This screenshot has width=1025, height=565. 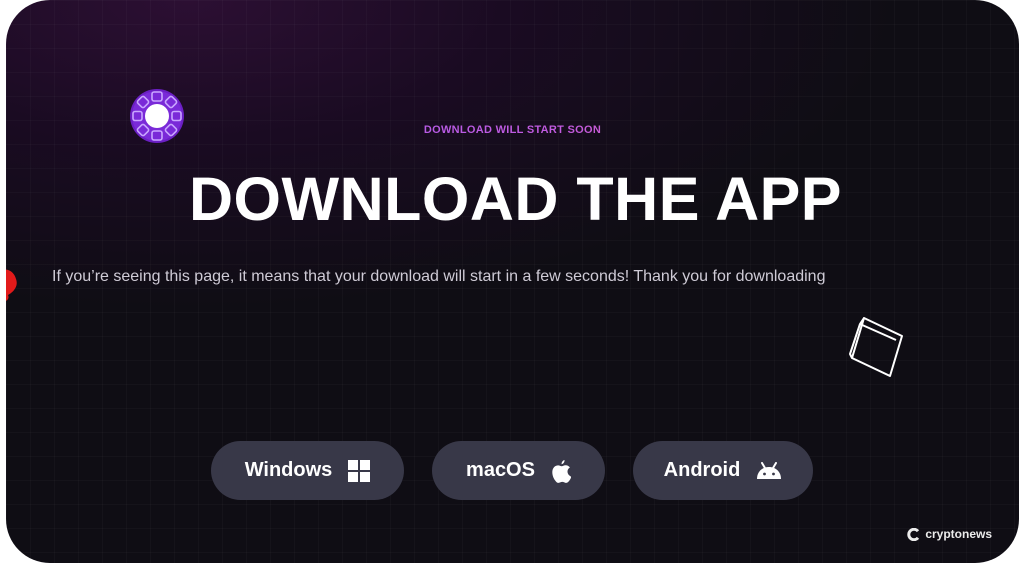 What do you see at coordinates (913, 534) in the screenshot?
I see `cryptonews-logo-icon` at bounding box center [913, 534].